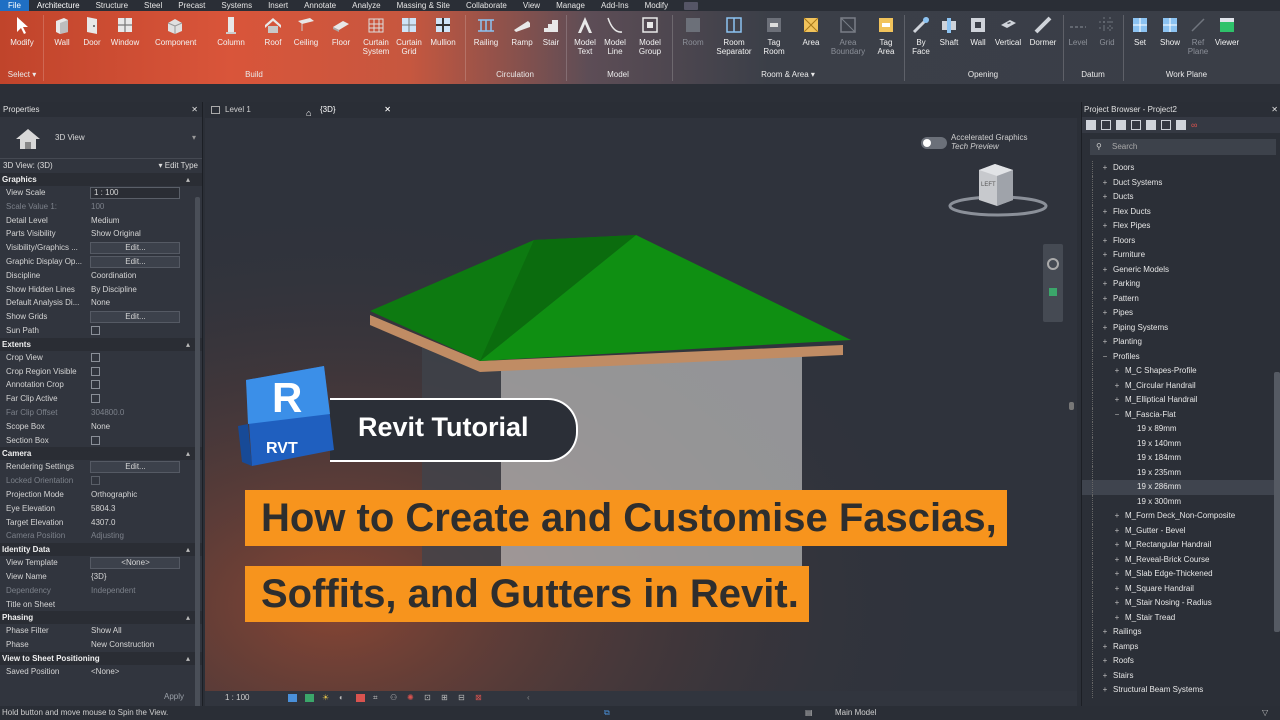  What do you see at coordinates (650, 35) in the screenshot?
I see `model-group-button: Model Group` at bounding box center [650, 35].